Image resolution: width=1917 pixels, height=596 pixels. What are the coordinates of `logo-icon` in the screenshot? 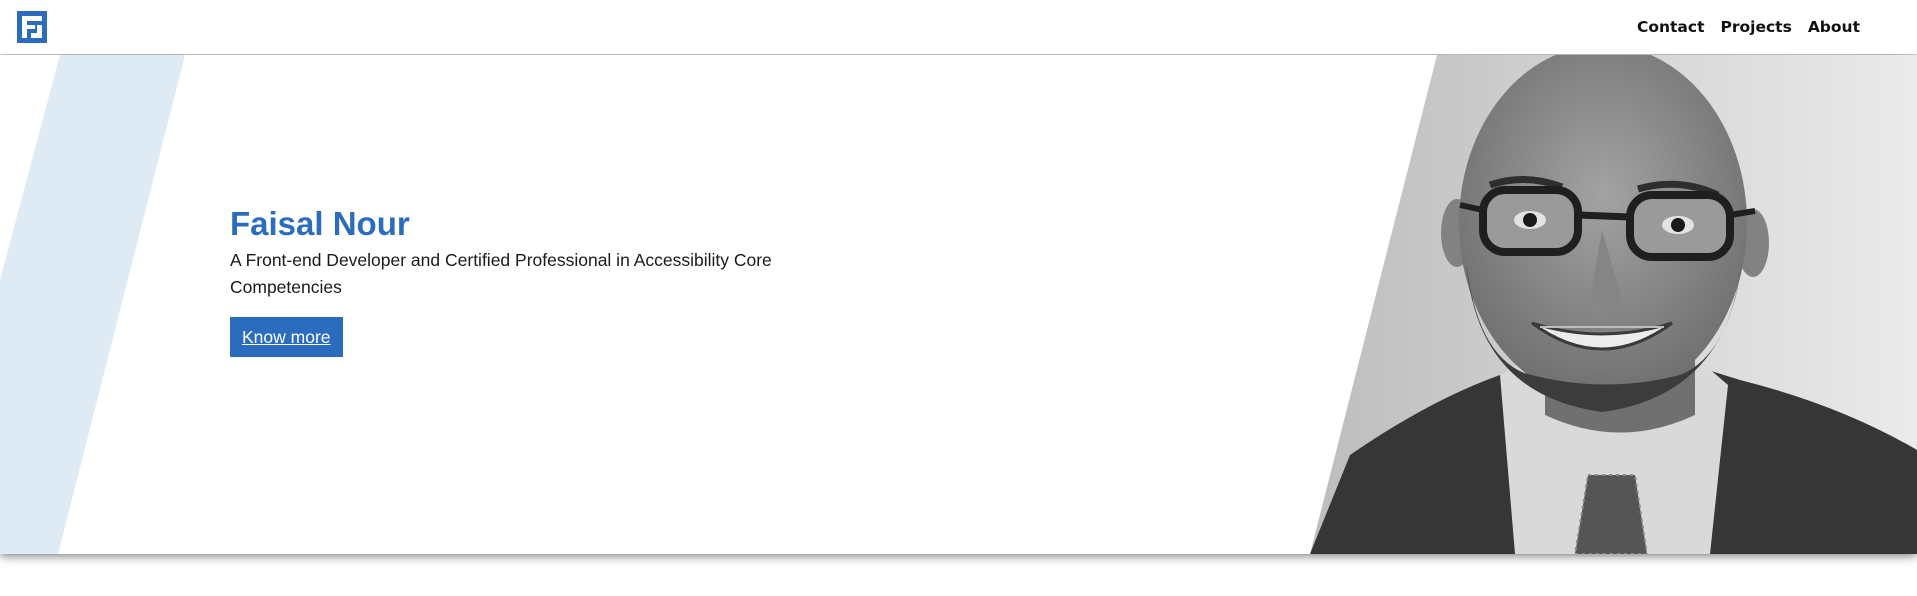 It's located at (32, 27).